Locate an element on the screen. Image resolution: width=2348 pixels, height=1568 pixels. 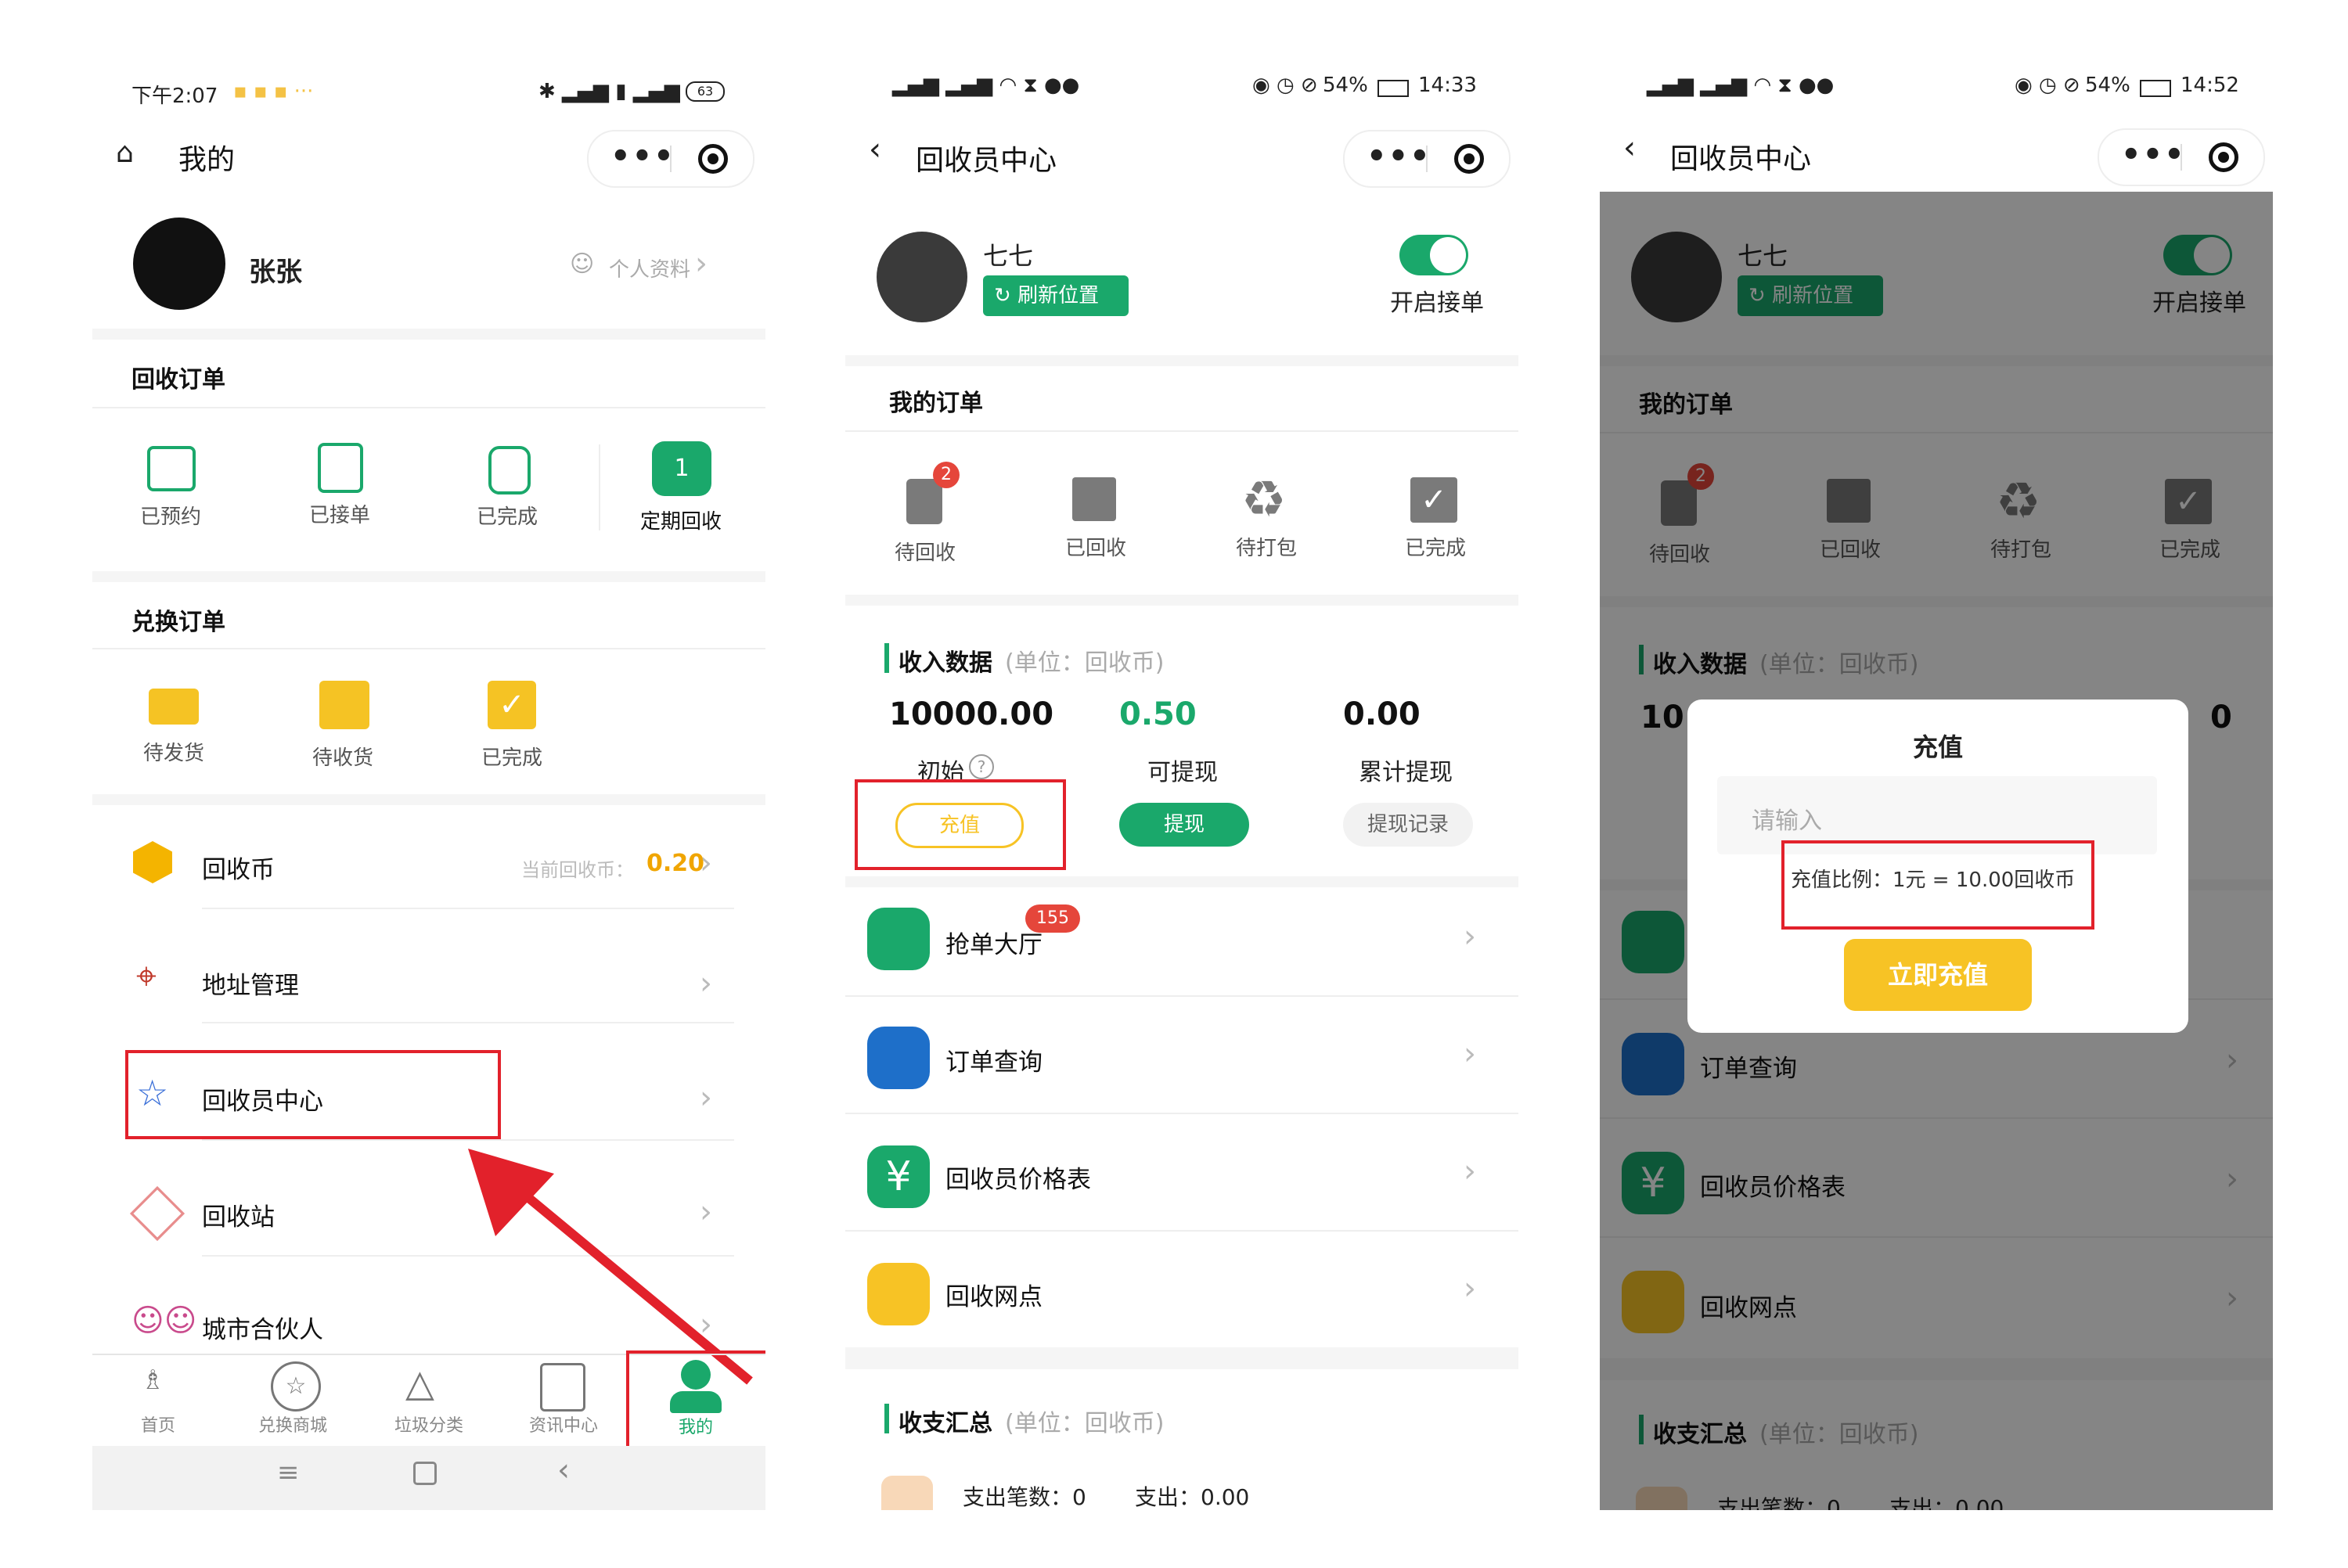
exchange-pending-ship: 待发货 is located at coordinates (173, 752).